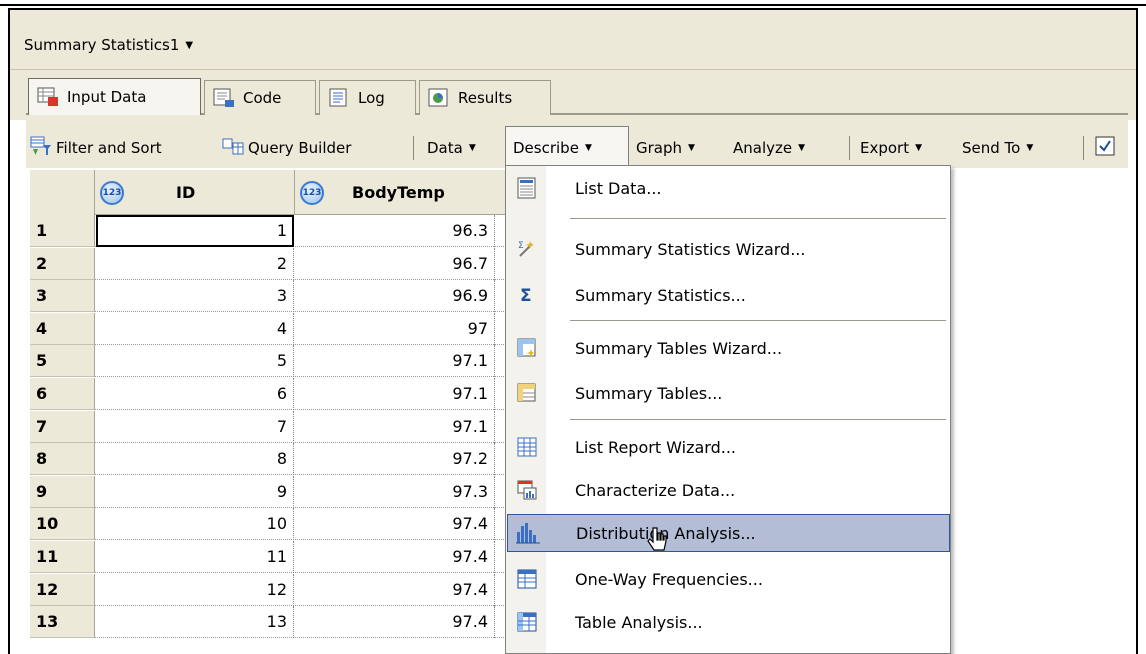  I want to click on cell-id: 12, so click(195, 589).